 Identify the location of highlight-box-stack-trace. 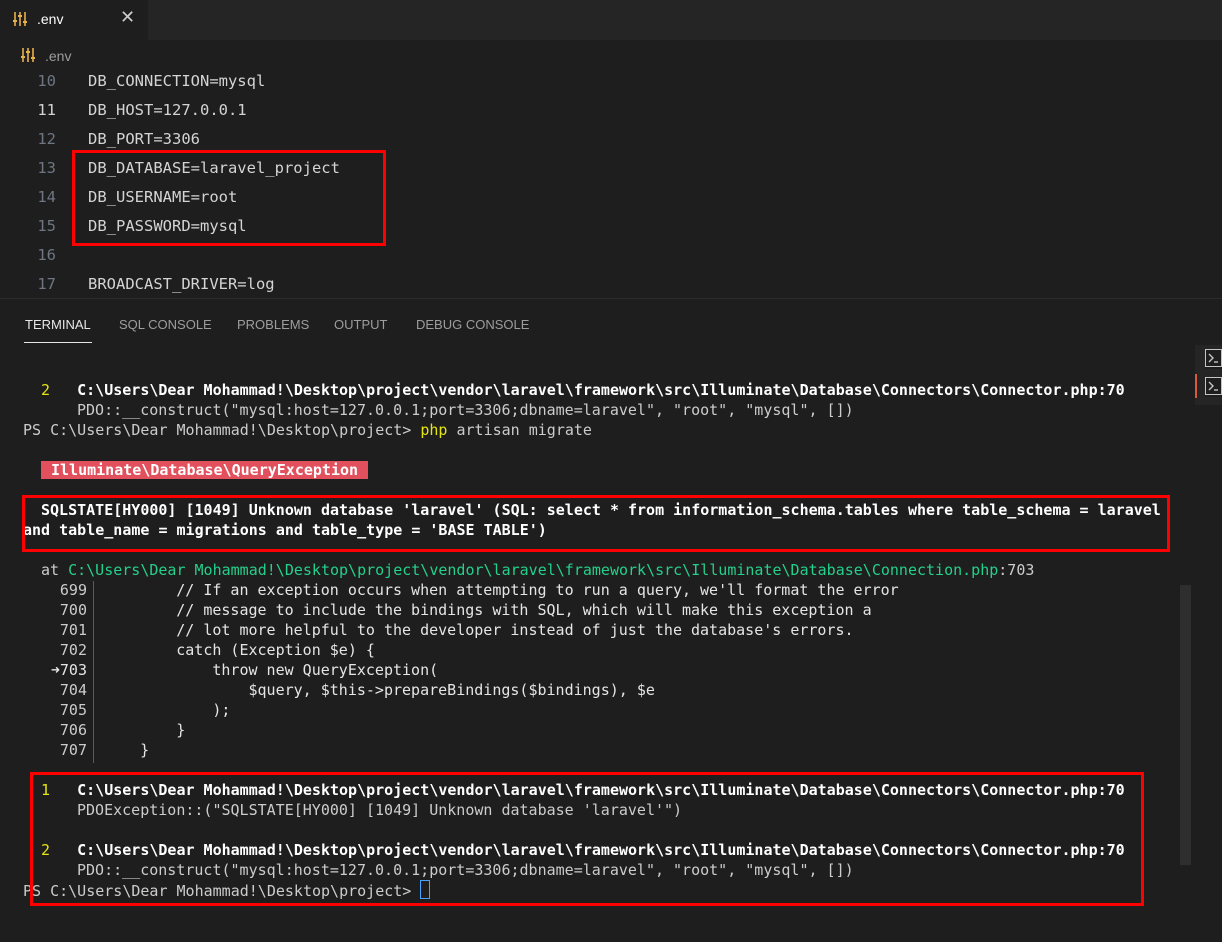
(587, 839).